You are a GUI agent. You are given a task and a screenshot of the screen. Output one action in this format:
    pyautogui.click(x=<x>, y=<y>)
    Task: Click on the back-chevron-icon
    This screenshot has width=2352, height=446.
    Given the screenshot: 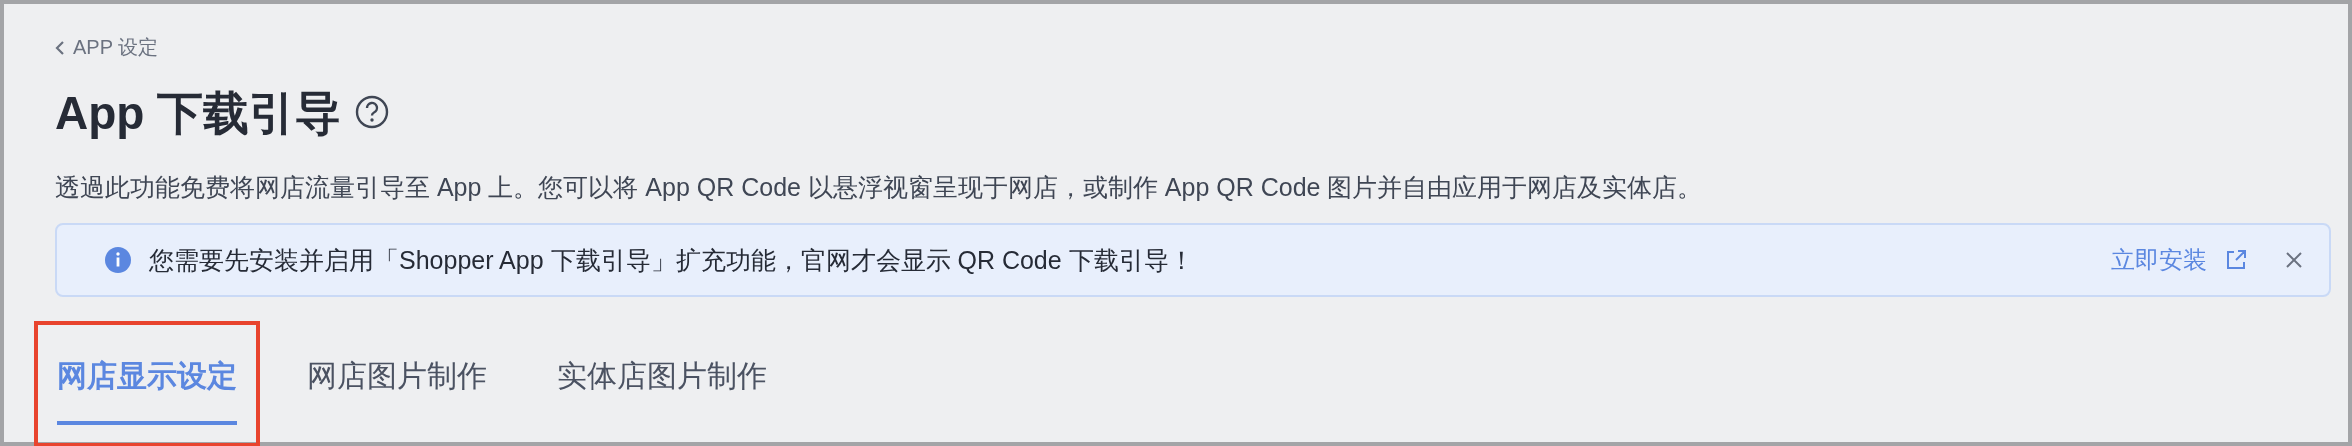 What is the action you would take?
    pyautogui.click(x=60, y=47)
    